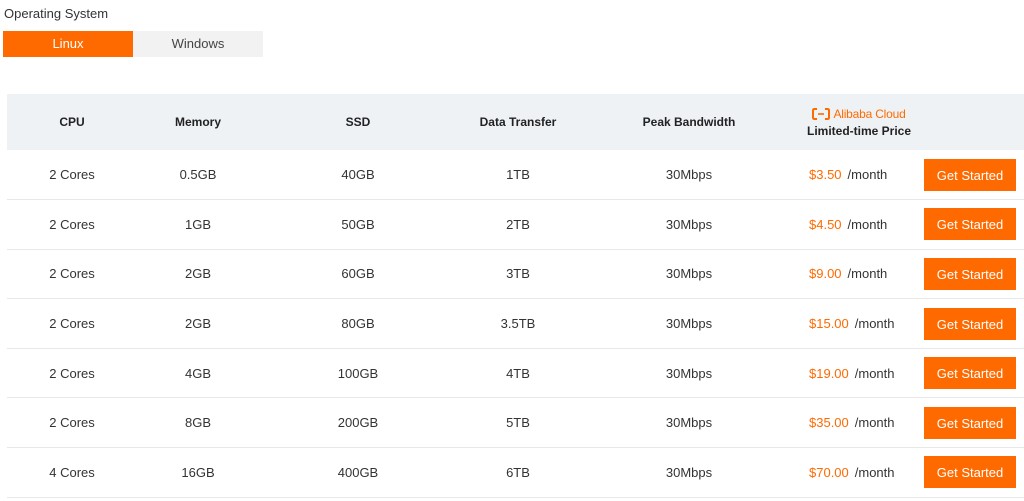  Describe the element at coordinates (869, 113) in the screenshot. I see `brand-name: Alibaba Cloud` at that location.